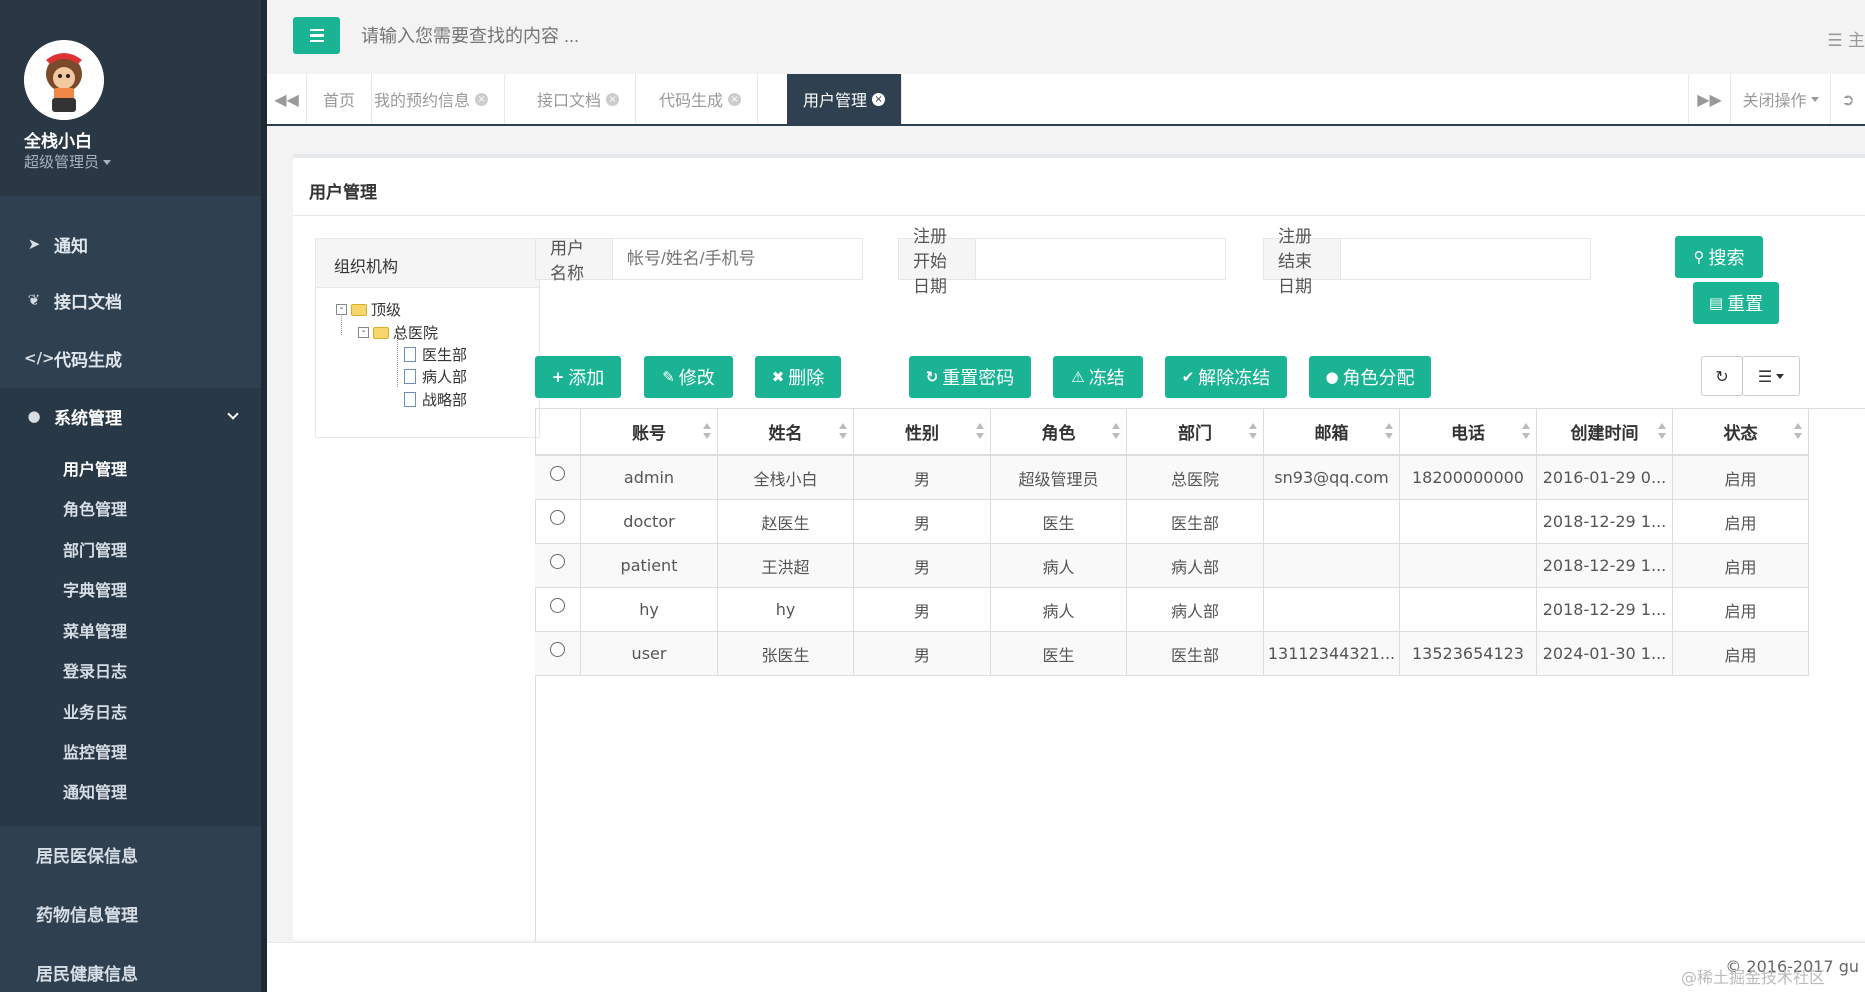 Image resolution: width=1865 pixels, height=992 pixels. Describe the element at coordinates (130, 300) in the screenshot. I see `nav-item-api-docs: ❦ 接口文档` at that location.